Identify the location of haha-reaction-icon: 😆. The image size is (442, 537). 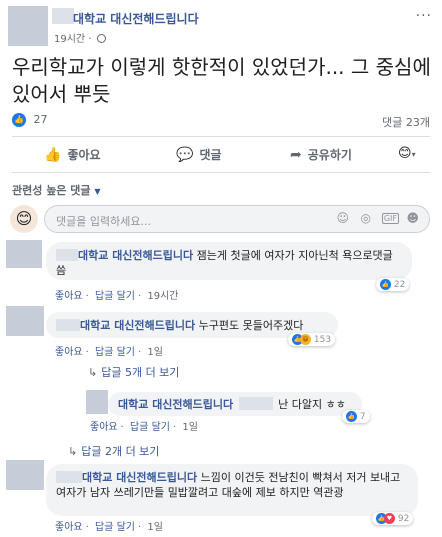
(305, 339).